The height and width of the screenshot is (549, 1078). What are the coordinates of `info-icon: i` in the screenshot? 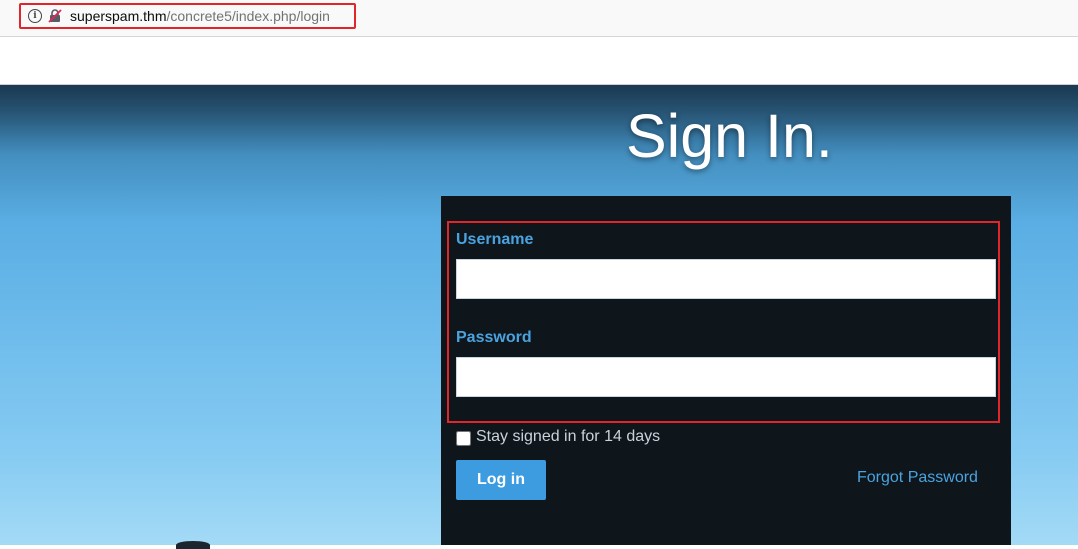 It's located at (35, 16).